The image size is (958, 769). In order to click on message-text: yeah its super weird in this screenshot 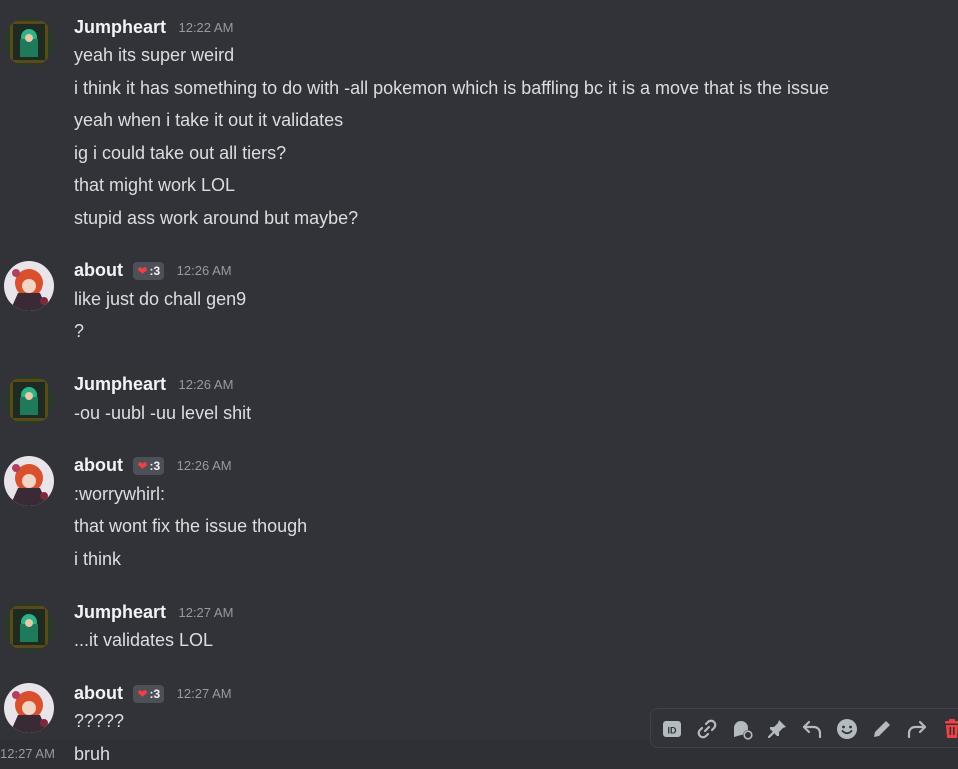, I will do `click(154, 55)`.